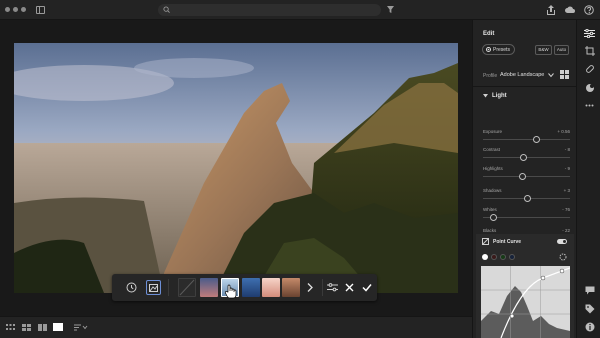 Image resolution: width=600 pixels, height=338 pixels. Describe the element at coordinates (7, 9) in the screenshot. I see `close-window-icon` at that location.